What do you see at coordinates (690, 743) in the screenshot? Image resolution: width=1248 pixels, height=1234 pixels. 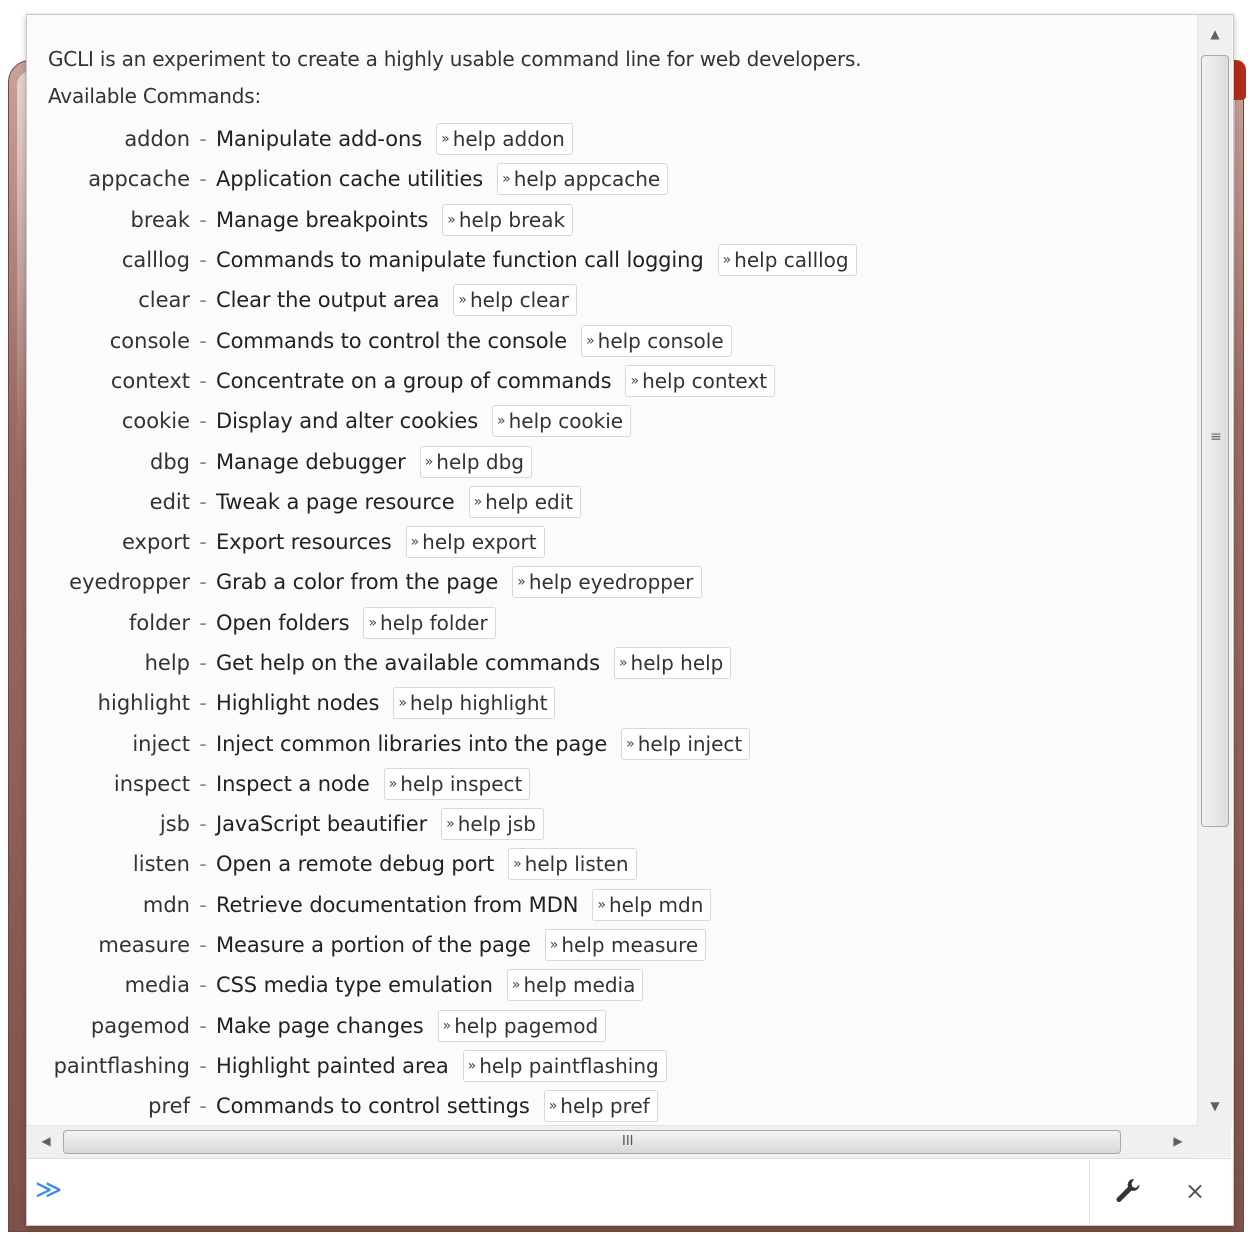 I see `help-command-label: help inject` at bounding box center [690, 743].